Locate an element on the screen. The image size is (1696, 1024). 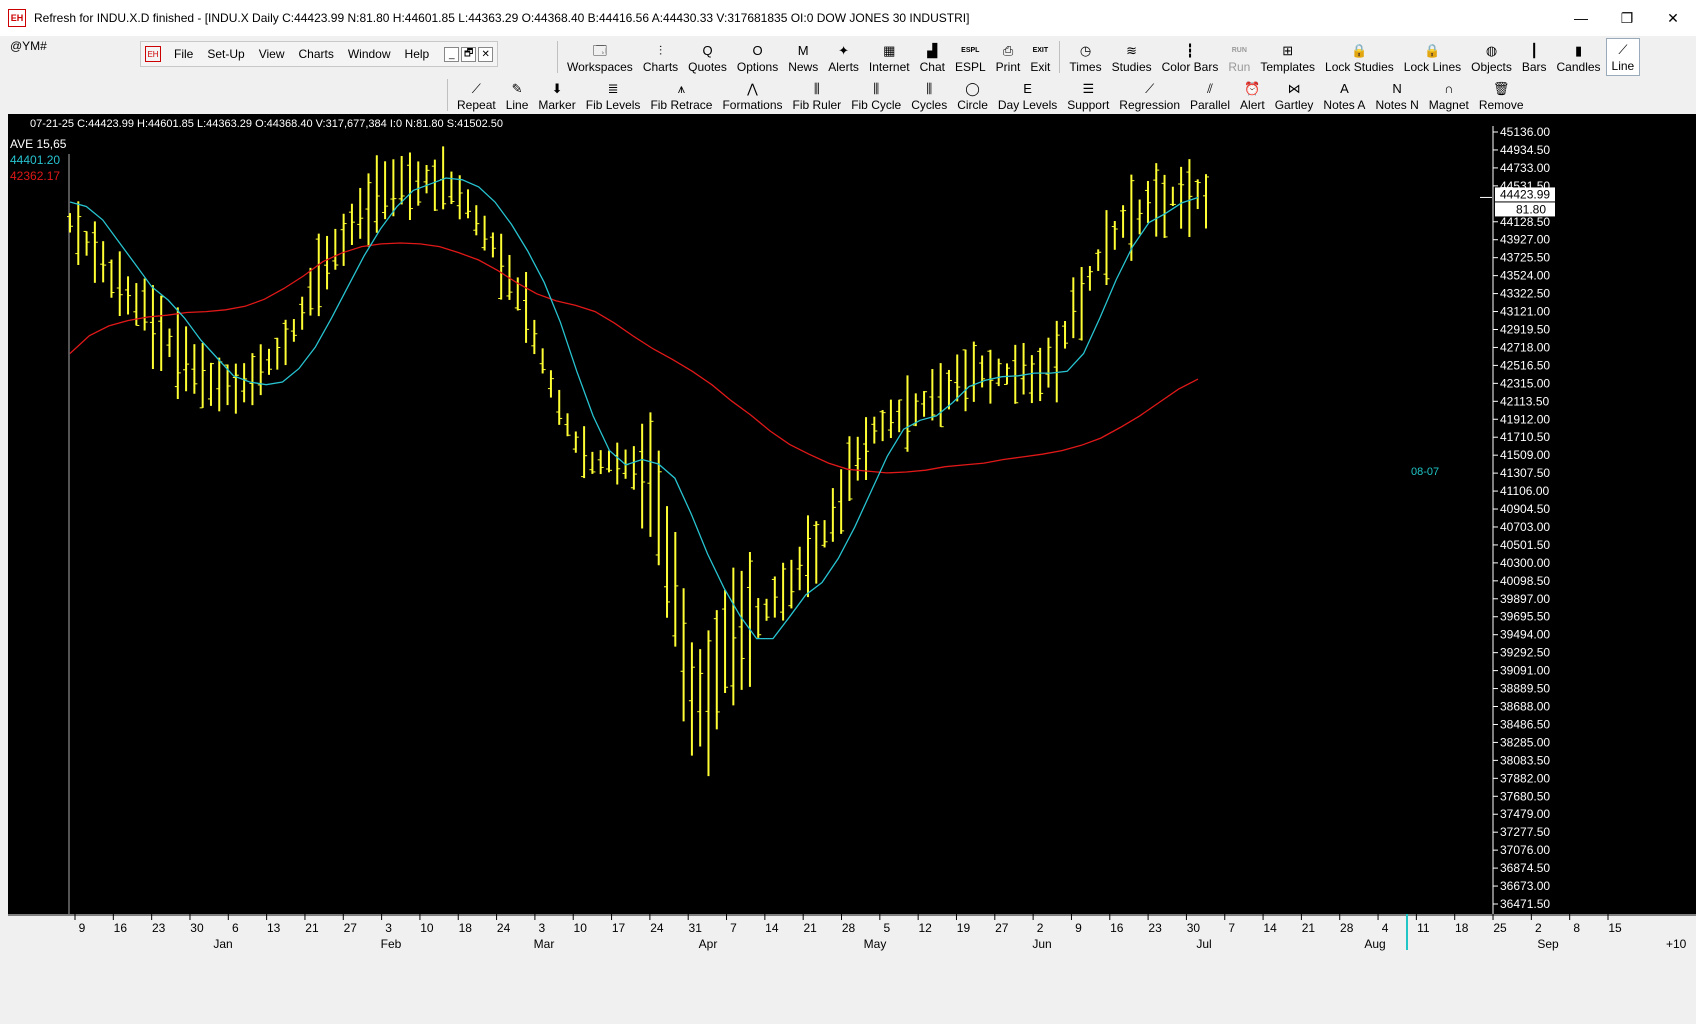
y-axis-label: 42919.50 is located at coordinates (1525, 329).